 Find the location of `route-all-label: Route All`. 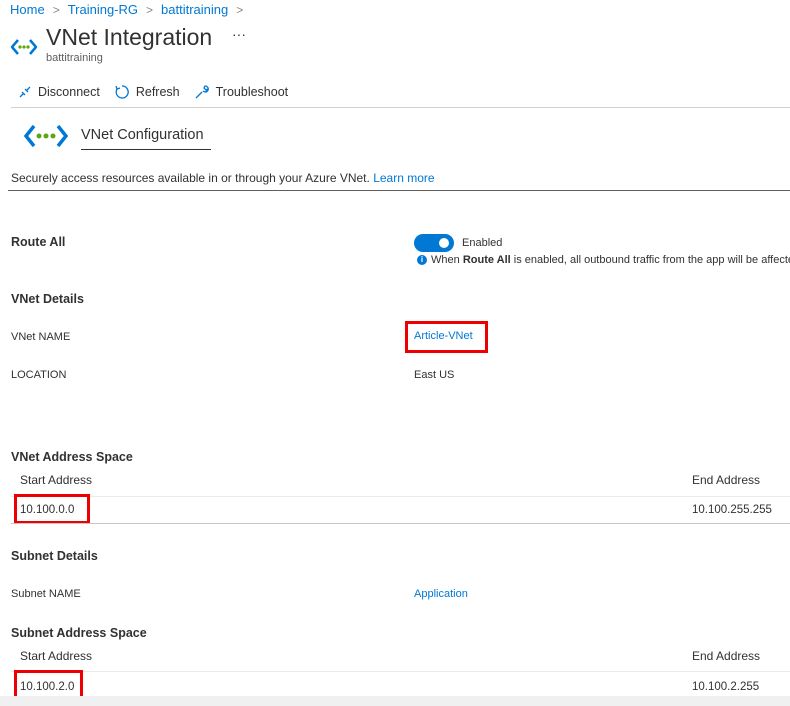

route-all-label: Route All is located at coordinates (38, 242).